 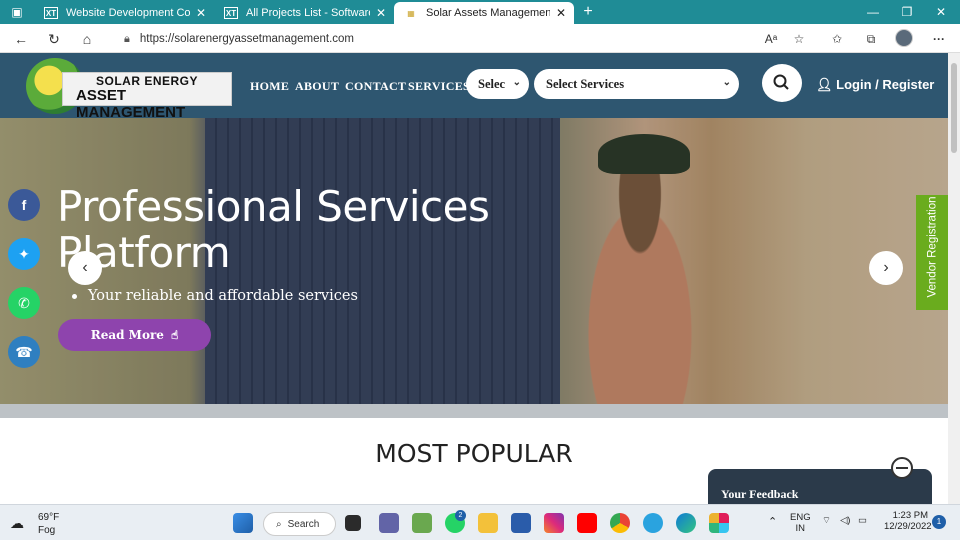 I want to click on nav-about: ABOUT, so click(x=317, y=86).